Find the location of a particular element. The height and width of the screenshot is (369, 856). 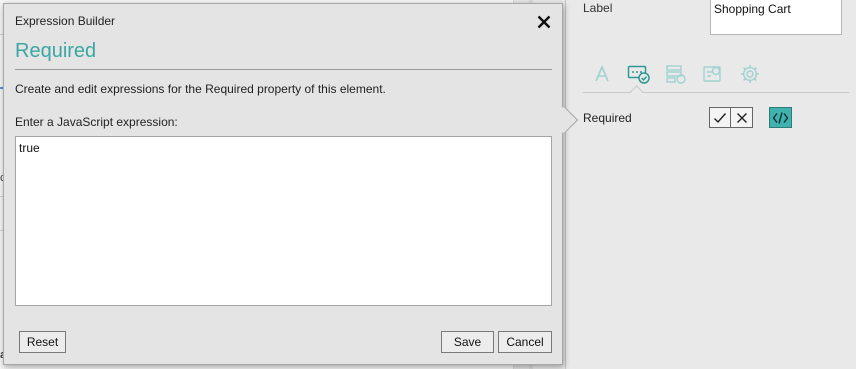

check-icon is located at coordinates (720, 117).